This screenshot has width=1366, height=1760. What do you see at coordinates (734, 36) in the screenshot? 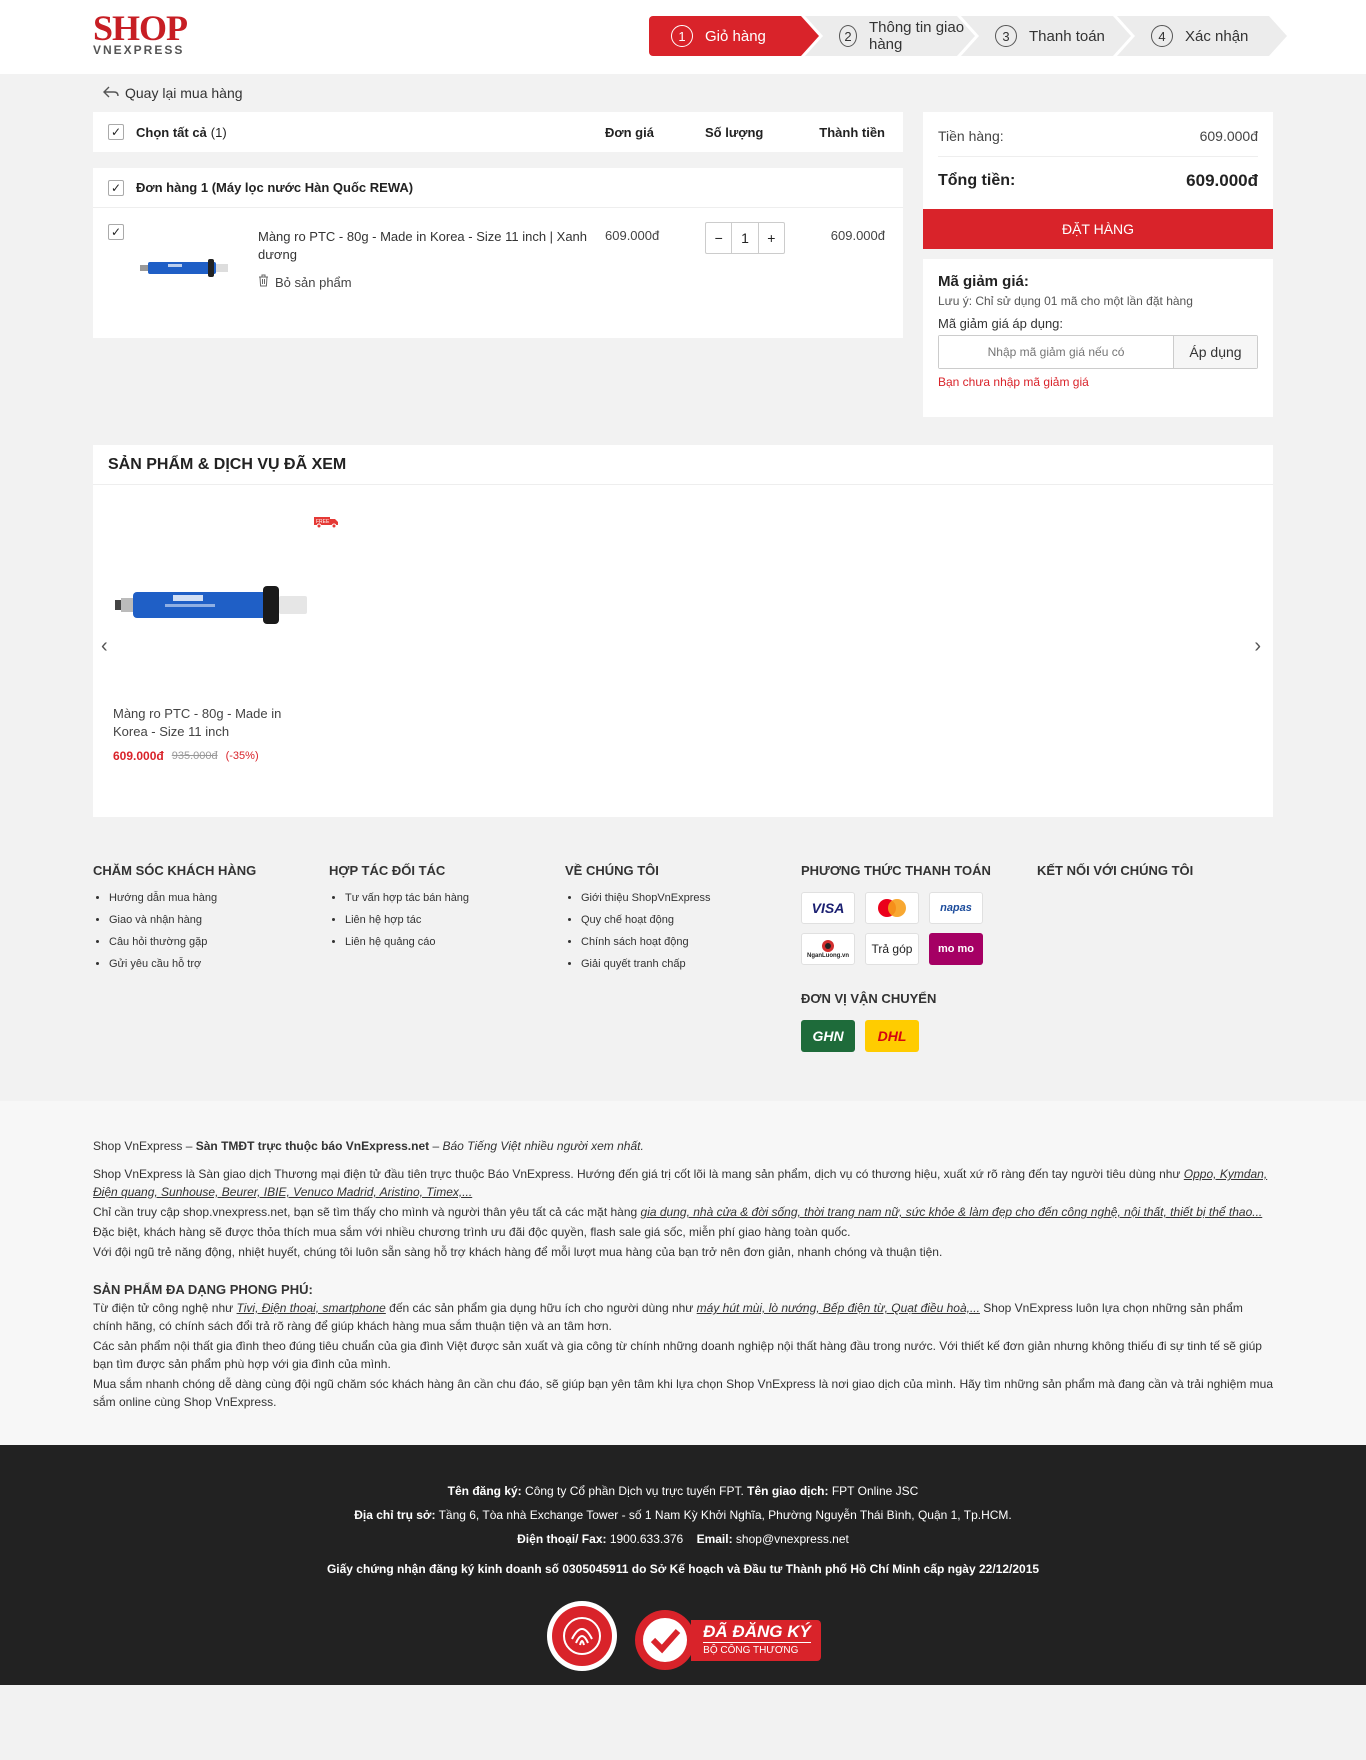
I see `step-cart: 1 Giỏ hàng` at bounding box center [734, 36].